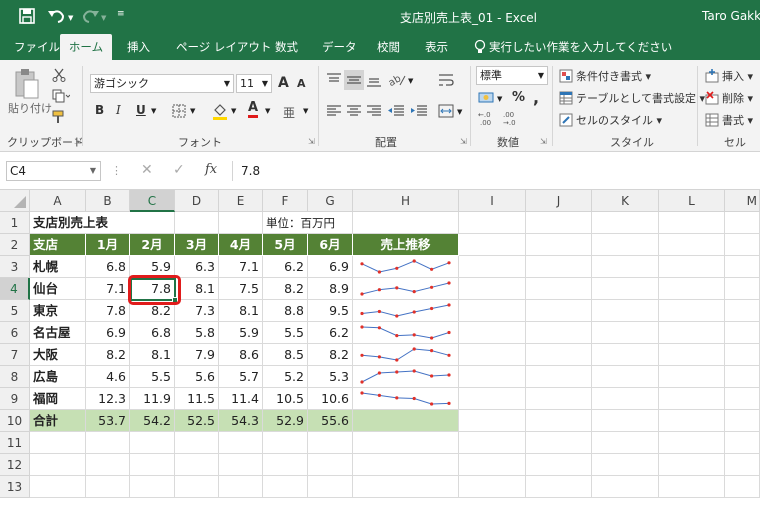 The width and height of the screenshot is (760, 507). I want to click on font-name-select: 游ゴシック ▼, so click(162, 83).